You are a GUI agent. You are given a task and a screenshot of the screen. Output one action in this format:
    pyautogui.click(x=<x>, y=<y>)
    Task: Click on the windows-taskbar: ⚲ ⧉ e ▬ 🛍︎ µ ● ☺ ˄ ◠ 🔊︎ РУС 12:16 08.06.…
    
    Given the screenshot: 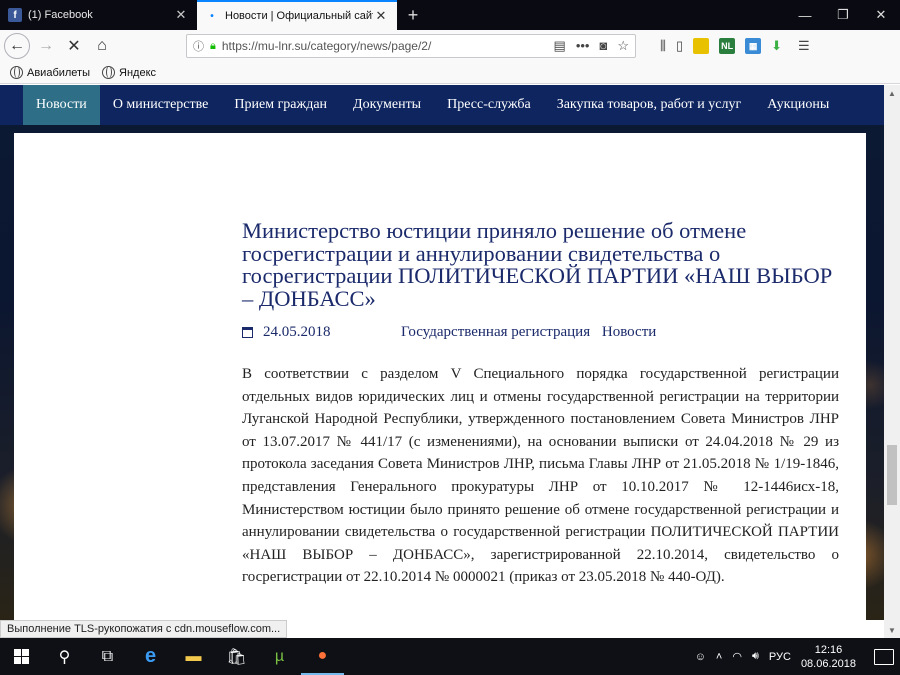 What is the action you would take?
    pyautogui.click(x=450, y=656)
    